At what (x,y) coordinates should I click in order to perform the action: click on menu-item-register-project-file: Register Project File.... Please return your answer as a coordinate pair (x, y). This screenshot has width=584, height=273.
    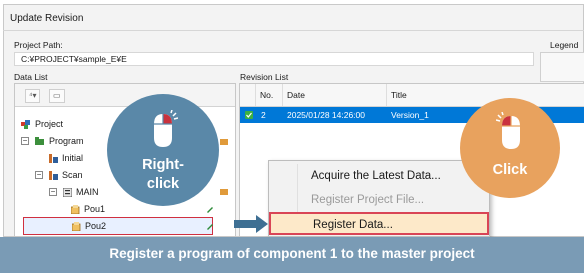
    Looking at the image, I should click on (379, 200).